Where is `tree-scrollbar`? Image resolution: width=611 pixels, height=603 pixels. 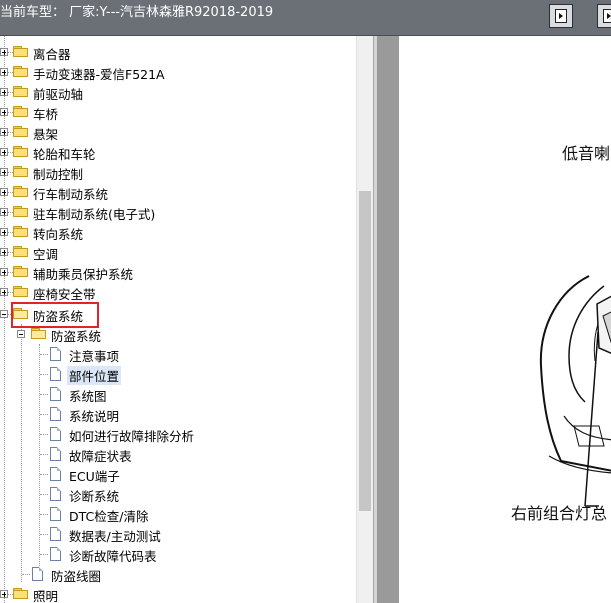 tree-scrollbar is located at coordinates (365, 319).